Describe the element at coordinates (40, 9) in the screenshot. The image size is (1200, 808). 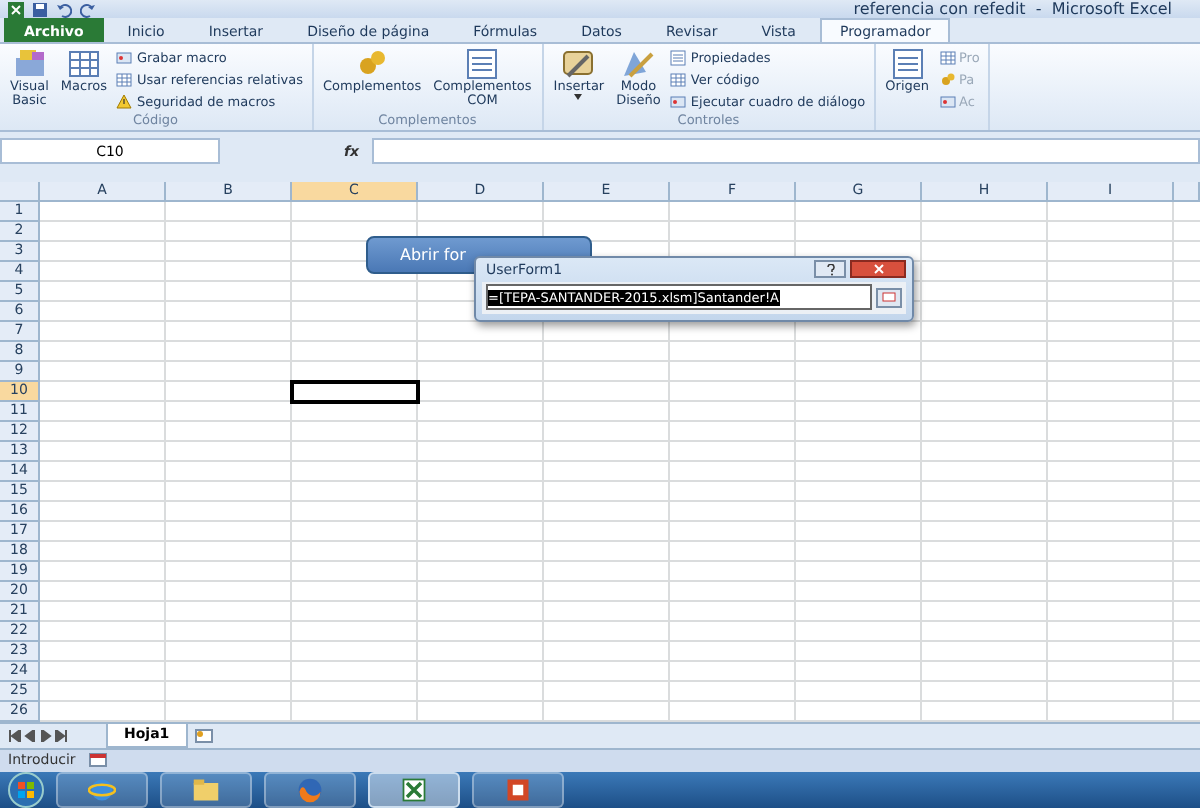
I see `save-icon` at that location.